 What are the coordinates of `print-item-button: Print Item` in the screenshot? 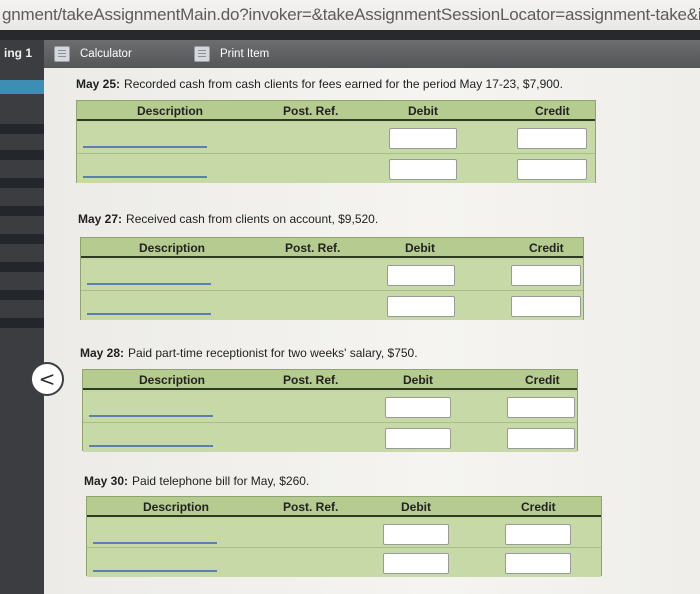 It's located at (231, 54).